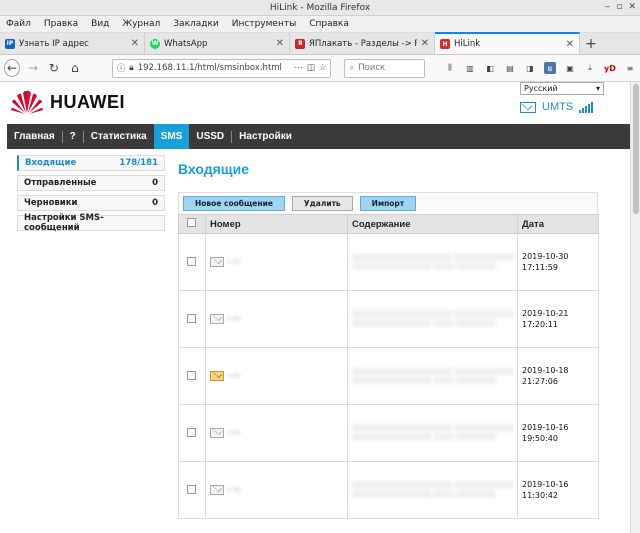 This screenshot has height=533, width=640. I want to click on screenshot-icon: ▣, so click(570, 68).